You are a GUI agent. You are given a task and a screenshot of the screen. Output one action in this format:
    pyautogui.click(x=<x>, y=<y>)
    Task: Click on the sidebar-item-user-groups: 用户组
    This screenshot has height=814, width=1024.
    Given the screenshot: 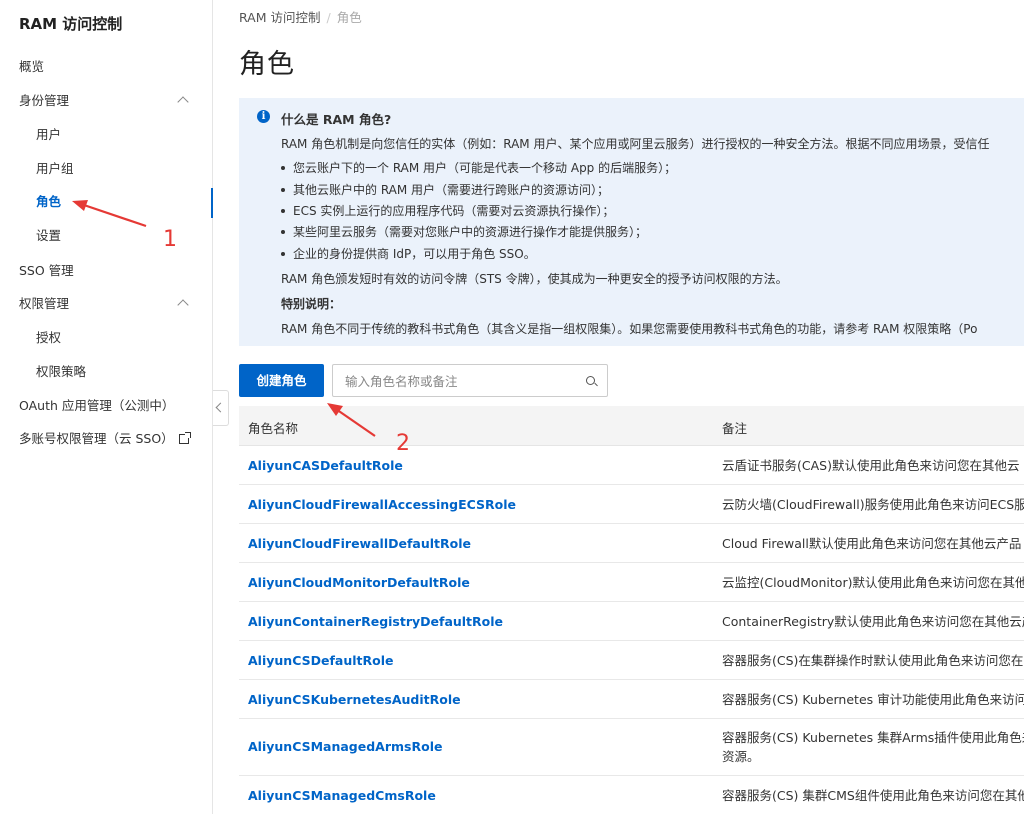 What is the action you would take?
    pyautogui.click(x=106, y=169)
    